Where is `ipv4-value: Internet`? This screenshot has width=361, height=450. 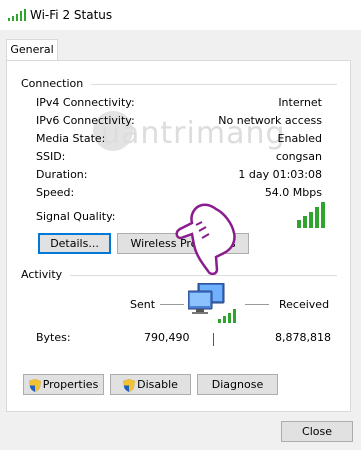 ipv4-value: Internet is located at coordinates (300, 102).